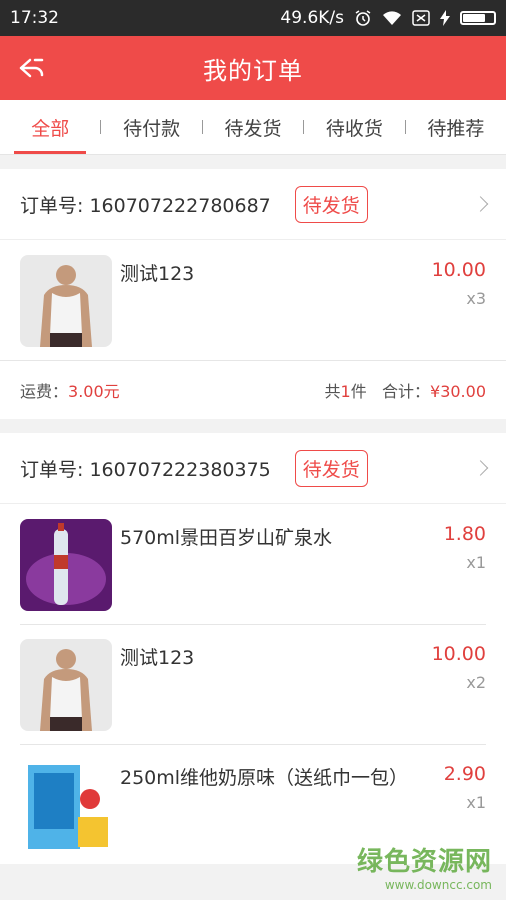 Image resolution: width=506 pixels, height=900 pixels. I want to click on back-arrow-icon, so click(33, 68).